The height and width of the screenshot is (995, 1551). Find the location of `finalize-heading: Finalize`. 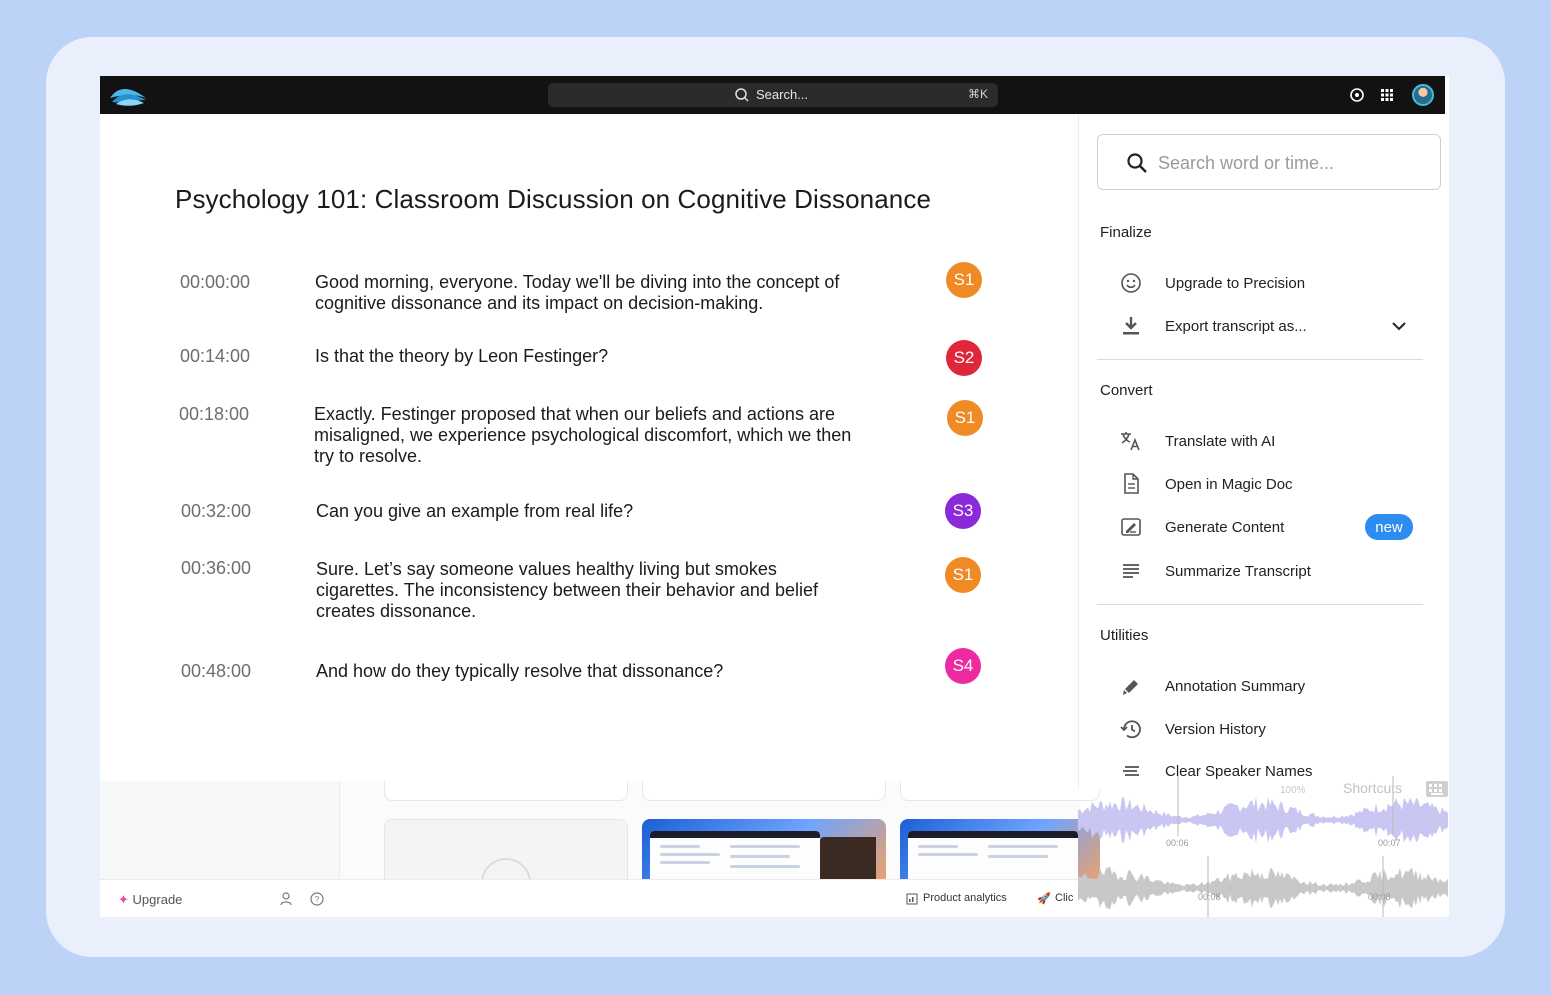

finalize-heading: Finalize is located at coordinates (1126, 232).